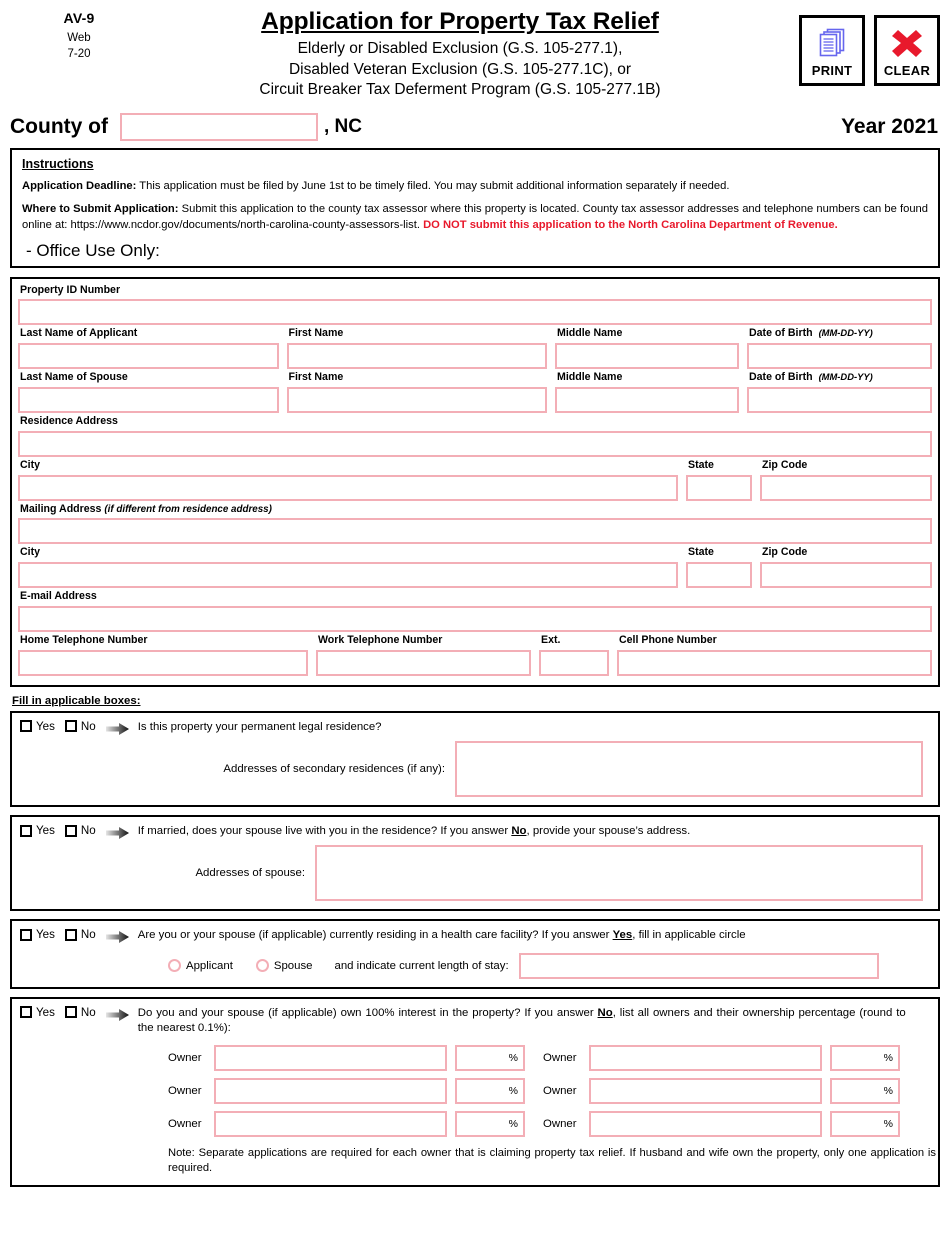  I want to click on applicant-middle-name-input, so click(647, 356).